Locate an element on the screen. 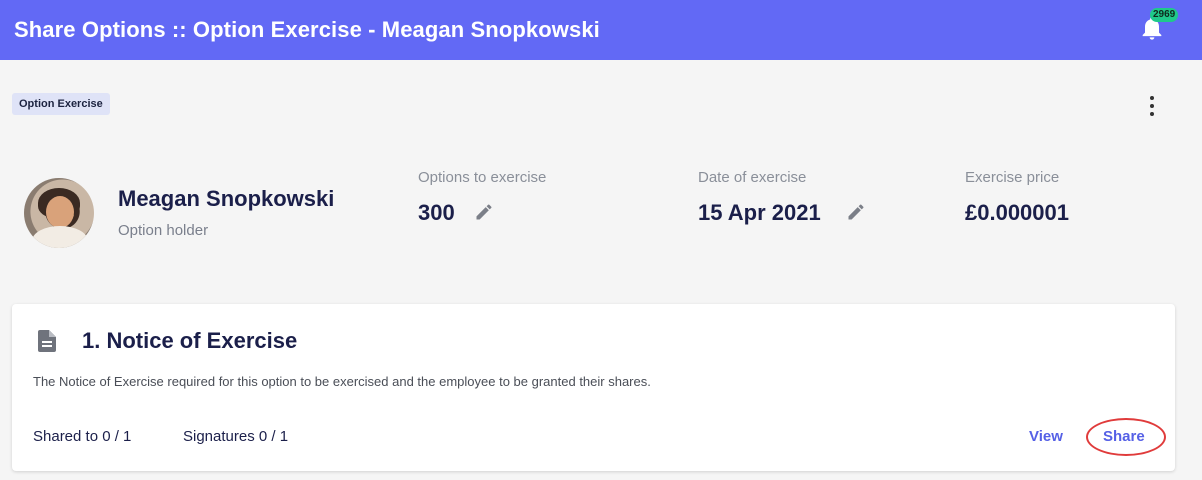 The image size is (1202, 480). kebab-menu-icon is located at coordinates (1152, 98).